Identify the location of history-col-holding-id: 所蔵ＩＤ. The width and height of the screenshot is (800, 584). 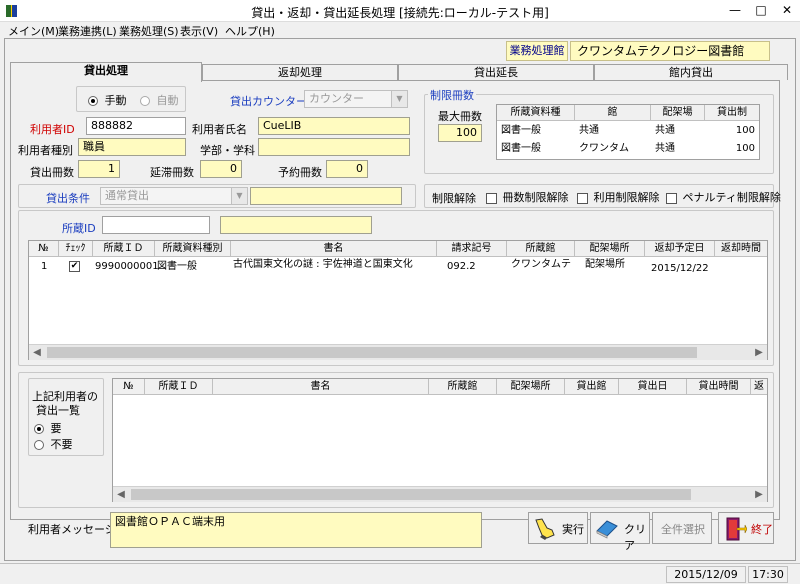
(179, 387).